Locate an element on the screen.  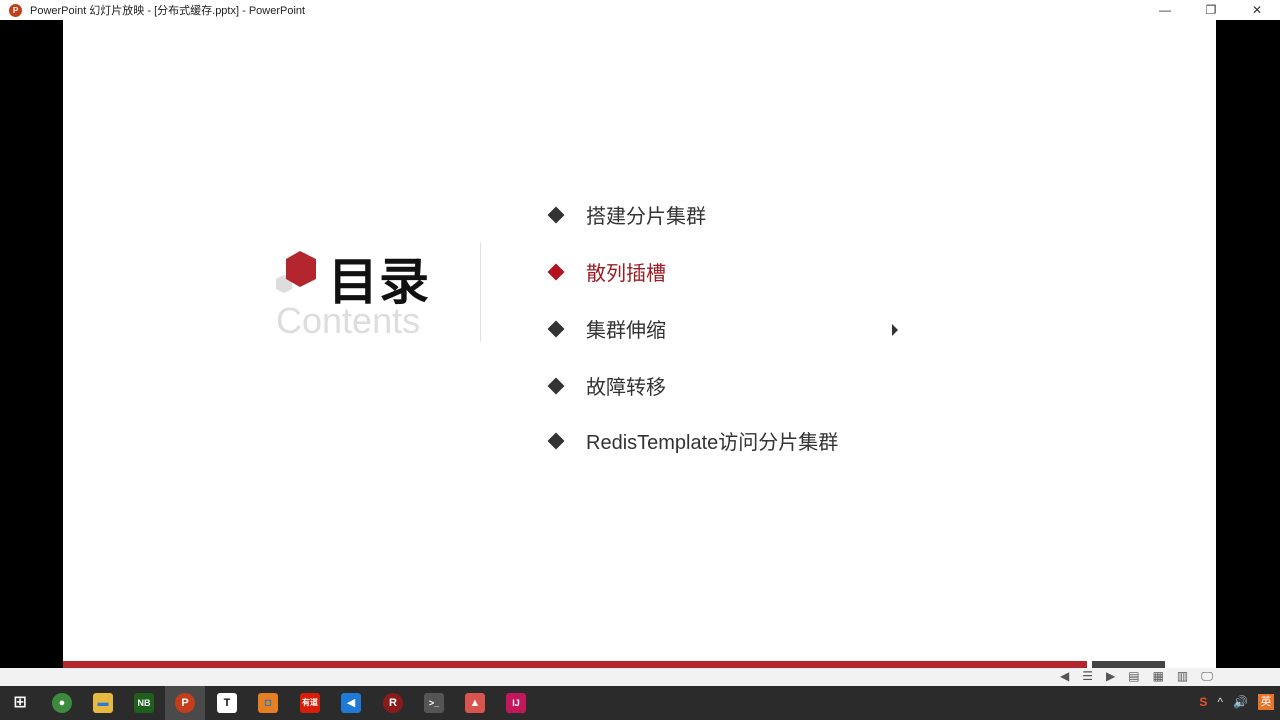
virtualbox-icon: ◘ is located at coordinates (268, 703).